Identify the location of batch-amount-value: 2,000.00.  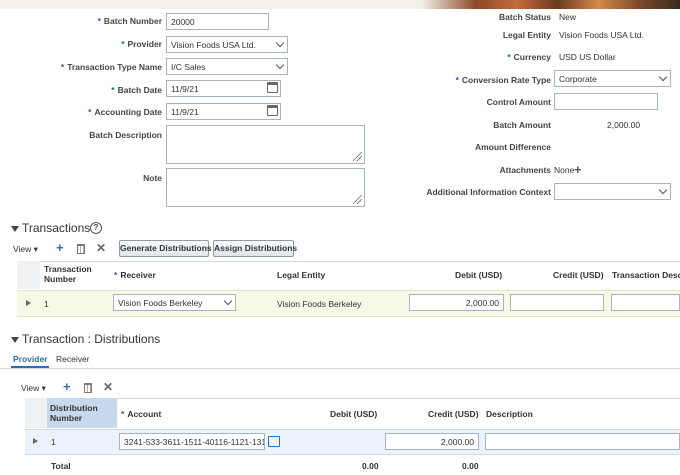
(624, 125).